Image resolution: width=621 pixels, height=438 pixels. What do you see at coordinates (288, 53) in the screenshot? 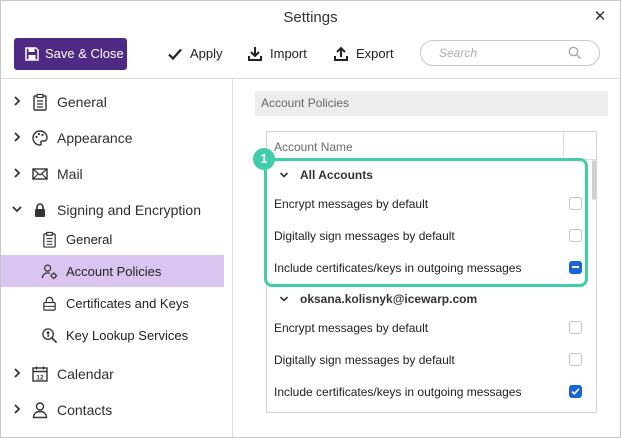
I see `import-label: Import` at bounding box center [288, 53].